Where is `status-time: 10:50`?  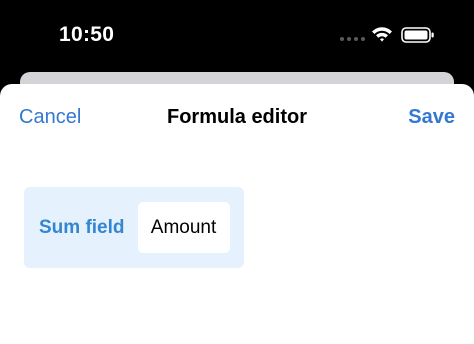 status-time: 10:50 is located at coordinates (87, 34).